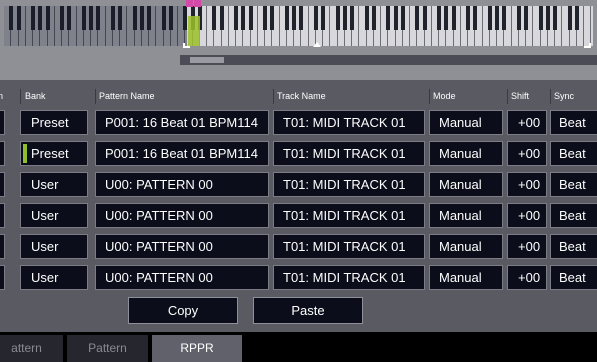  I want to click on shift-cell-text: +00, so click(529, 122).